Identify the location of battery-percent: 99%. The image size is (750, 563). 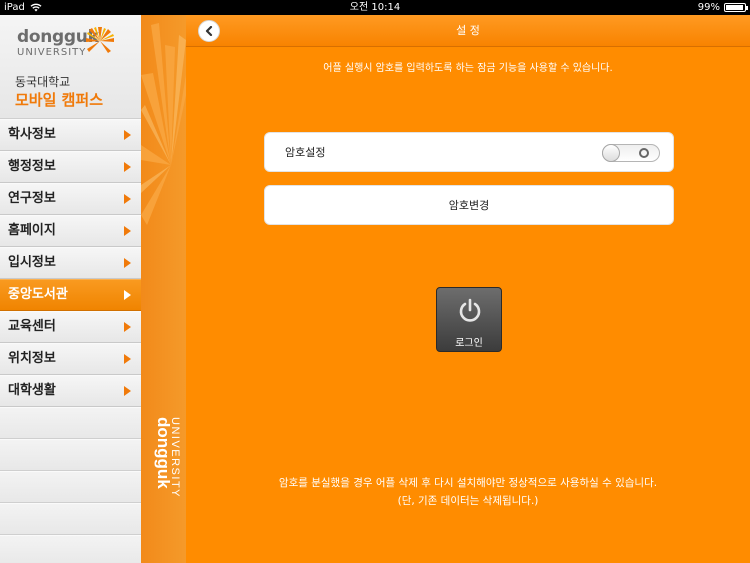
(708, 7).